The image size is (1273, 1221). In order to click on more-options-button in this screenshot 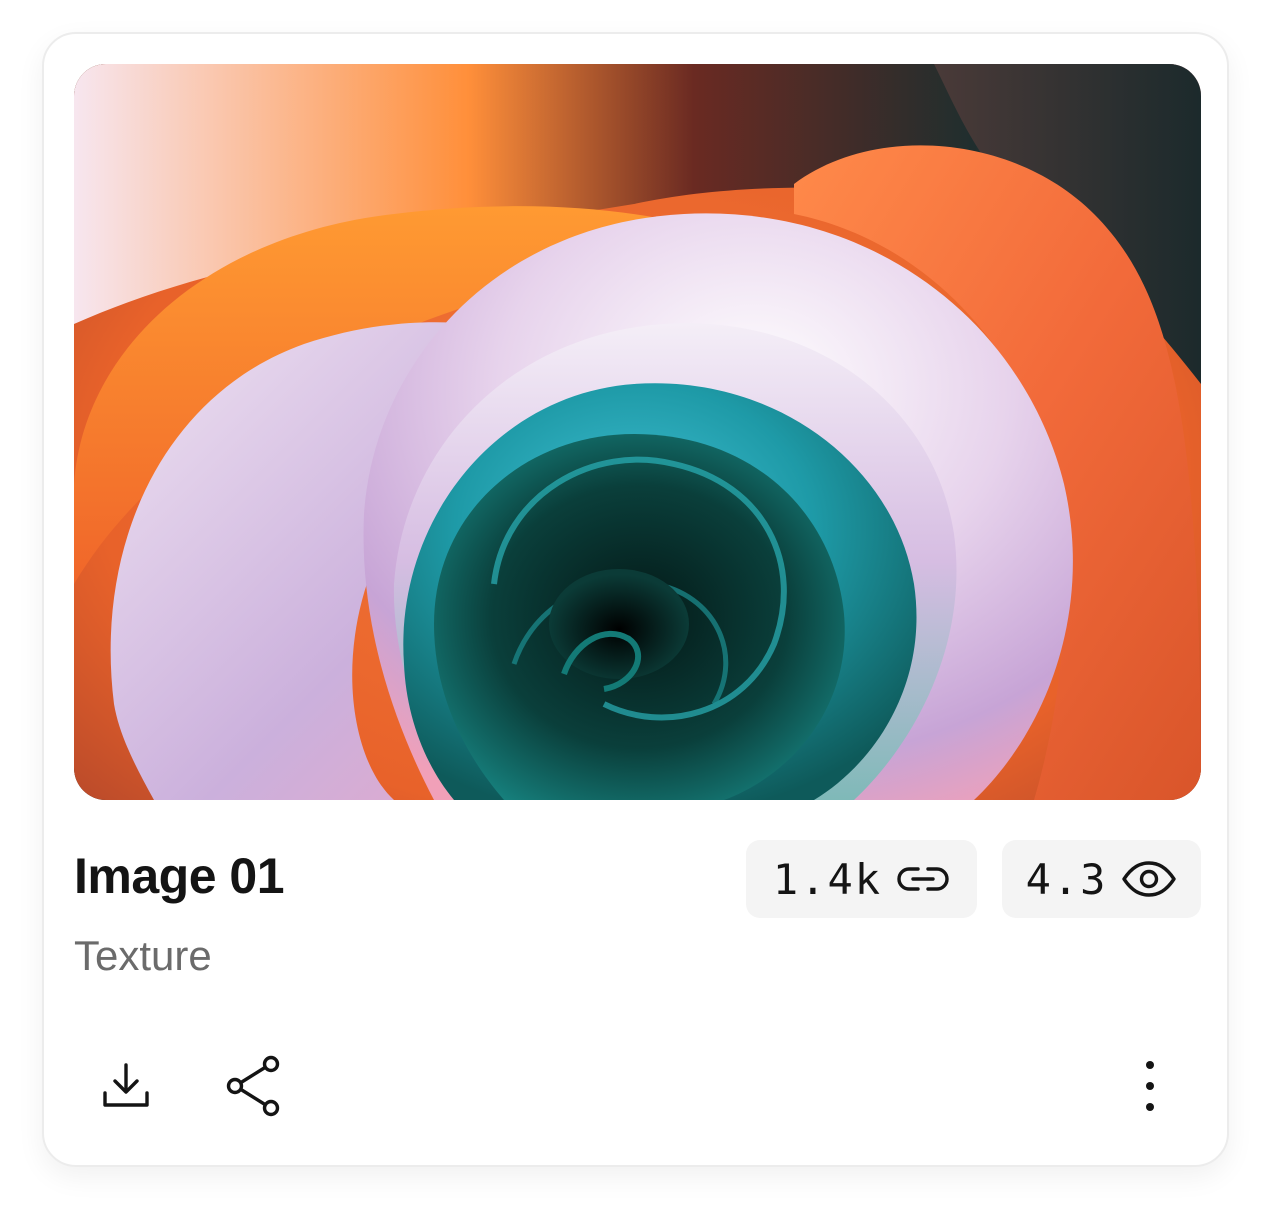, I will do `click(1150, 1086)`.